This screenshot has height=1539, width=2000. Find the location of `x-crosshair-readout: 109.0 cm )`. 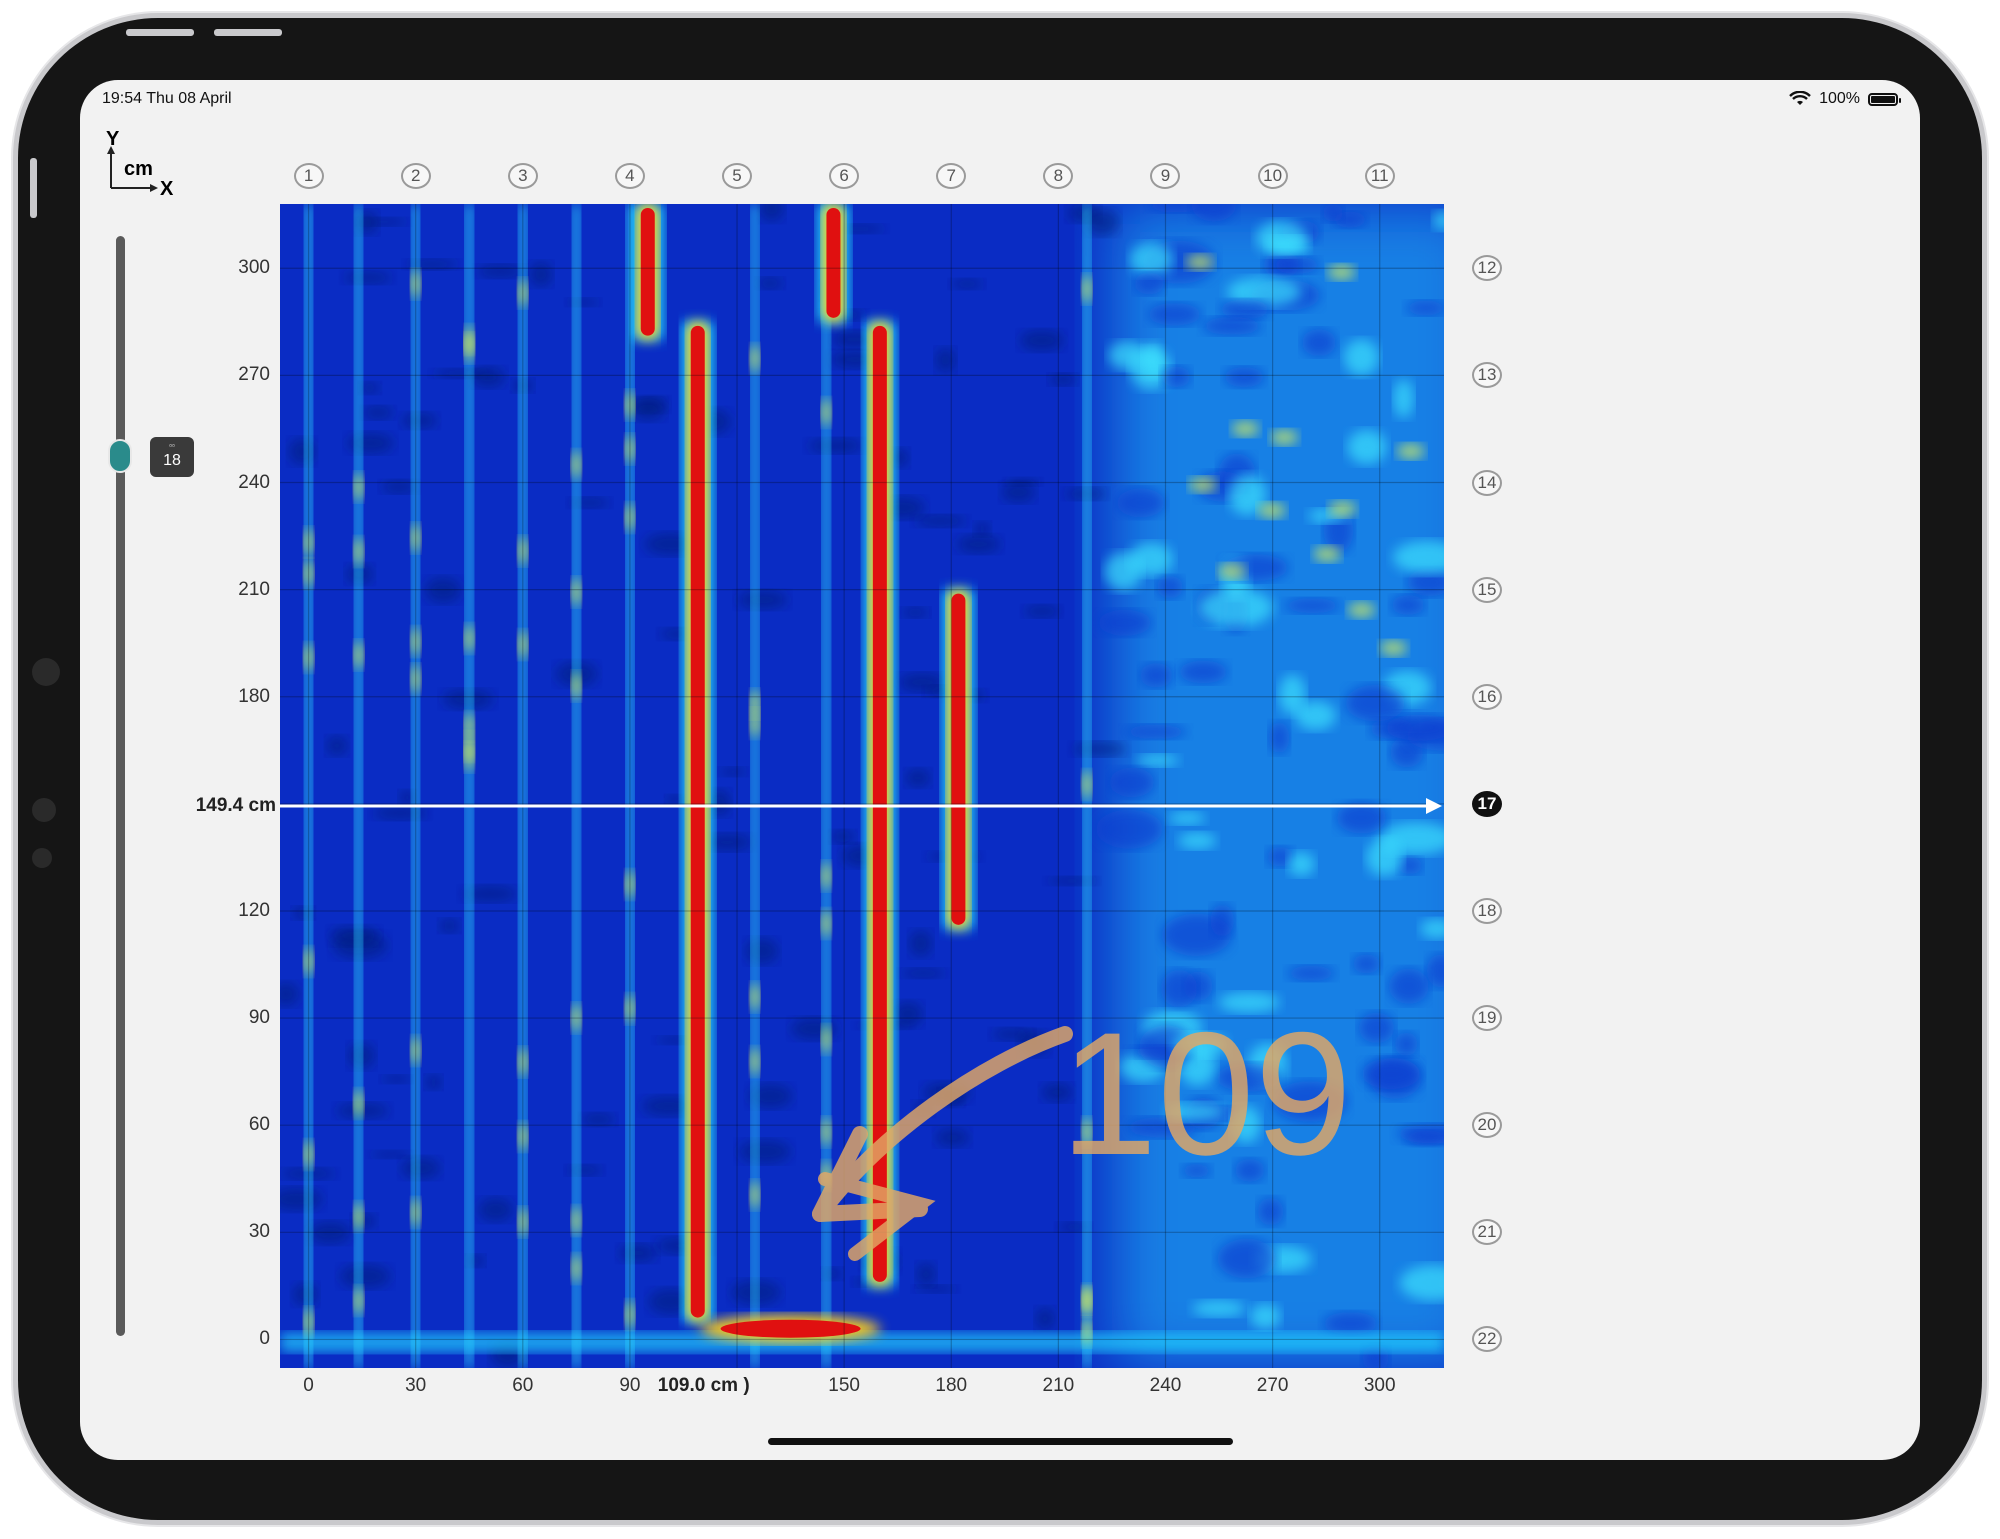

x-crosshair-readout: 109.0 cm ) is located at coordinates (703, 1385).